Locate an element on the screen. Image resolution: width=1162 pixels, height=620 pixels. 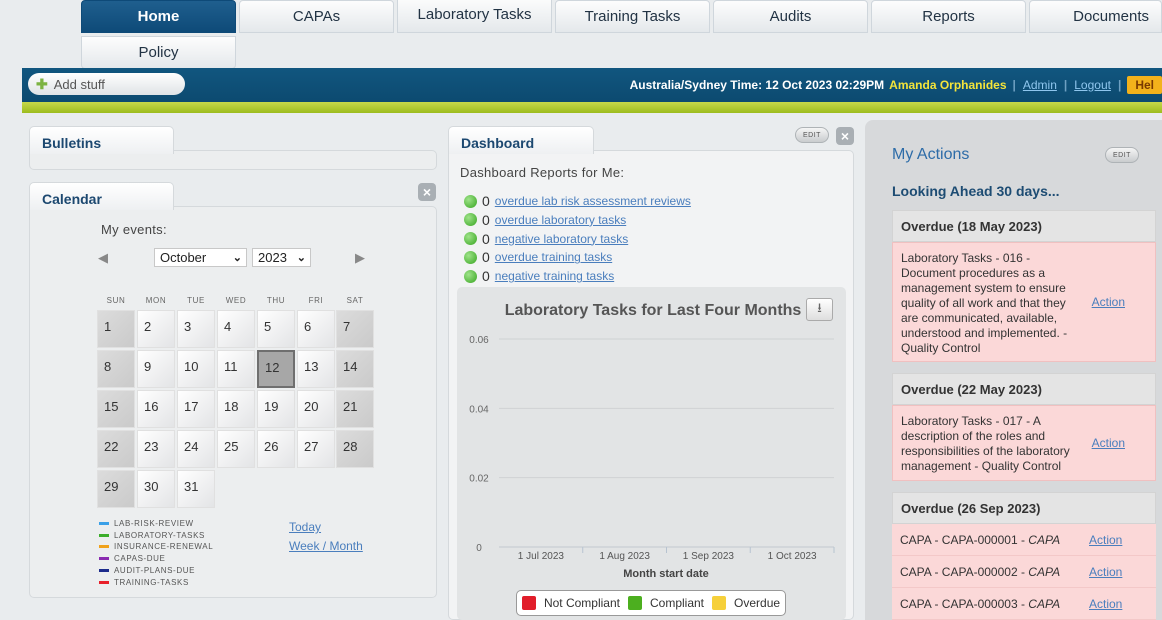
tab-home: Home is located at coordinates (158, 16).